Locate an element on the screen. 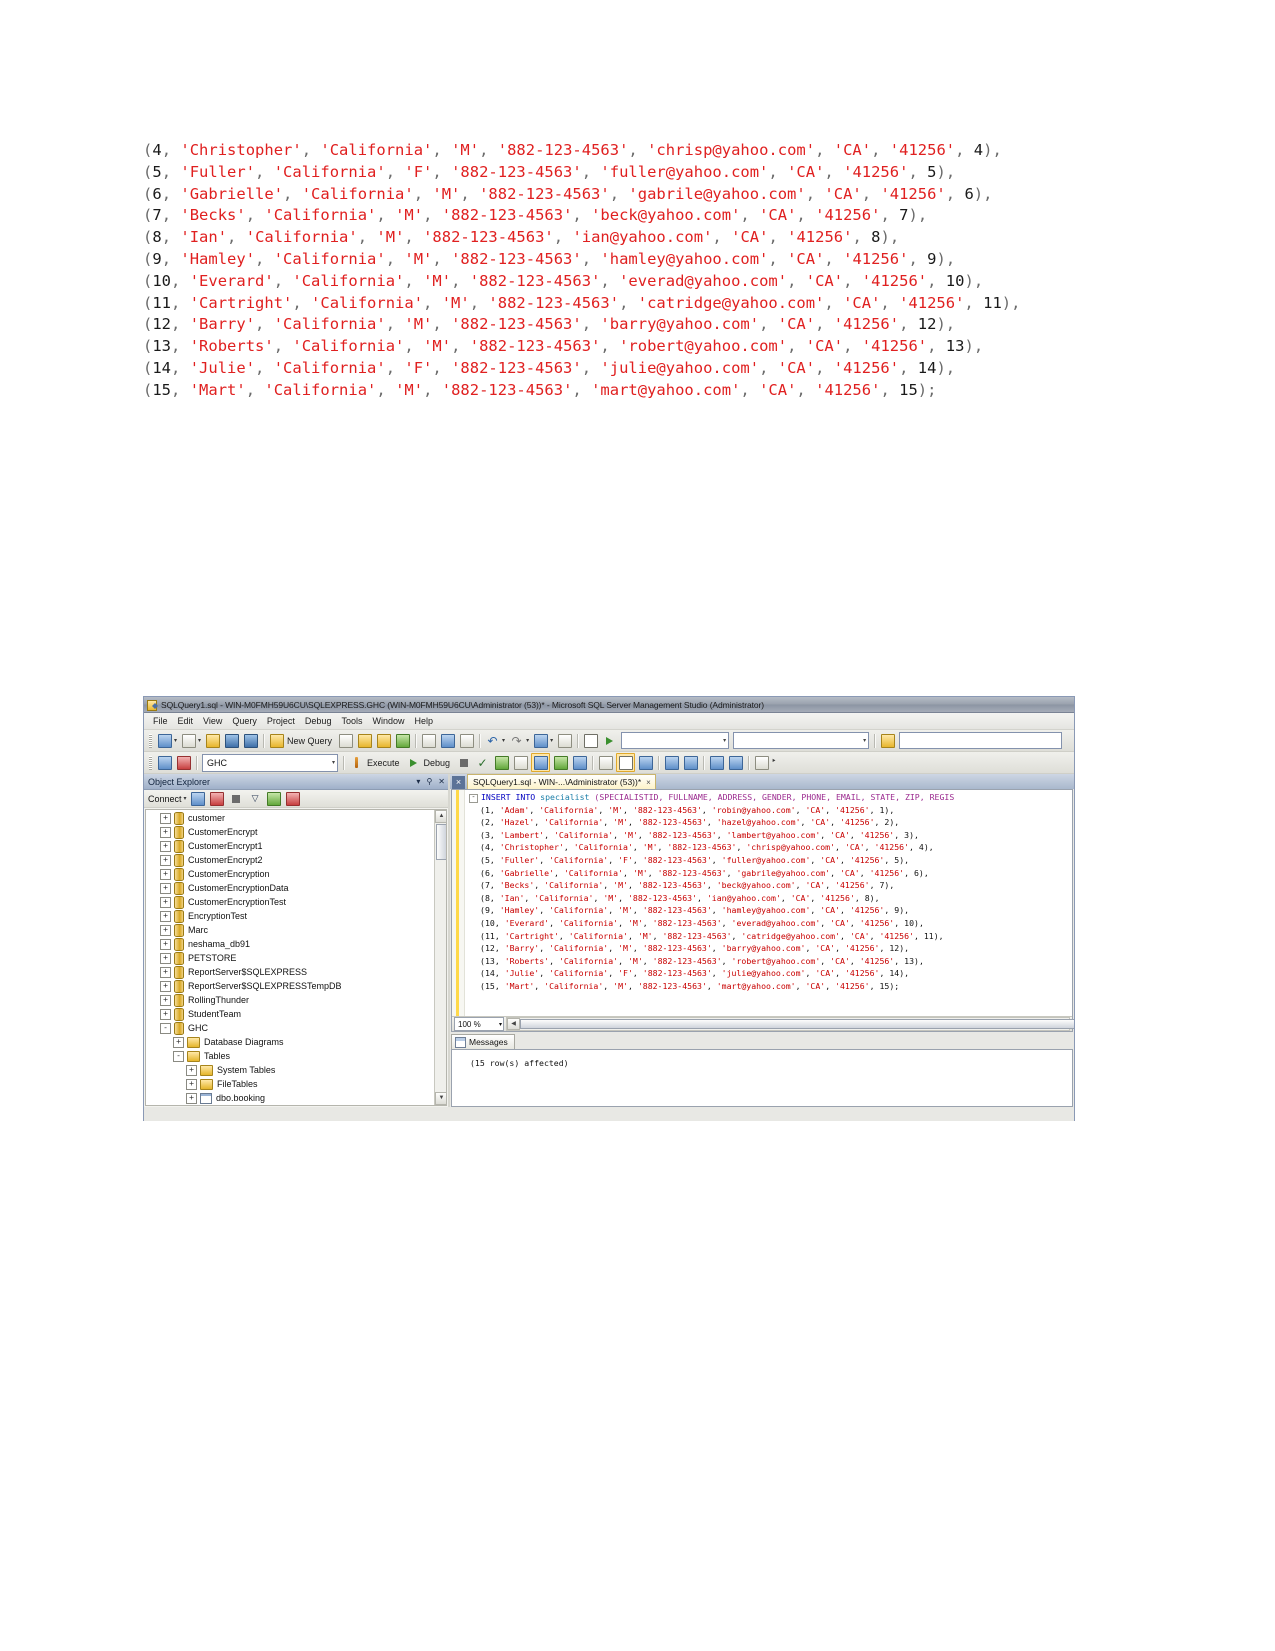 This screenshot has height=1651, width=1275. close-icon: × is located at coordinates (648, 782).